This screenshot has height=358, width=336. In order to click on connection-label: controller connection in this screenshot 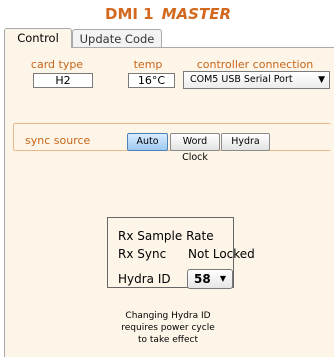, I will do `click(255, 64)`.